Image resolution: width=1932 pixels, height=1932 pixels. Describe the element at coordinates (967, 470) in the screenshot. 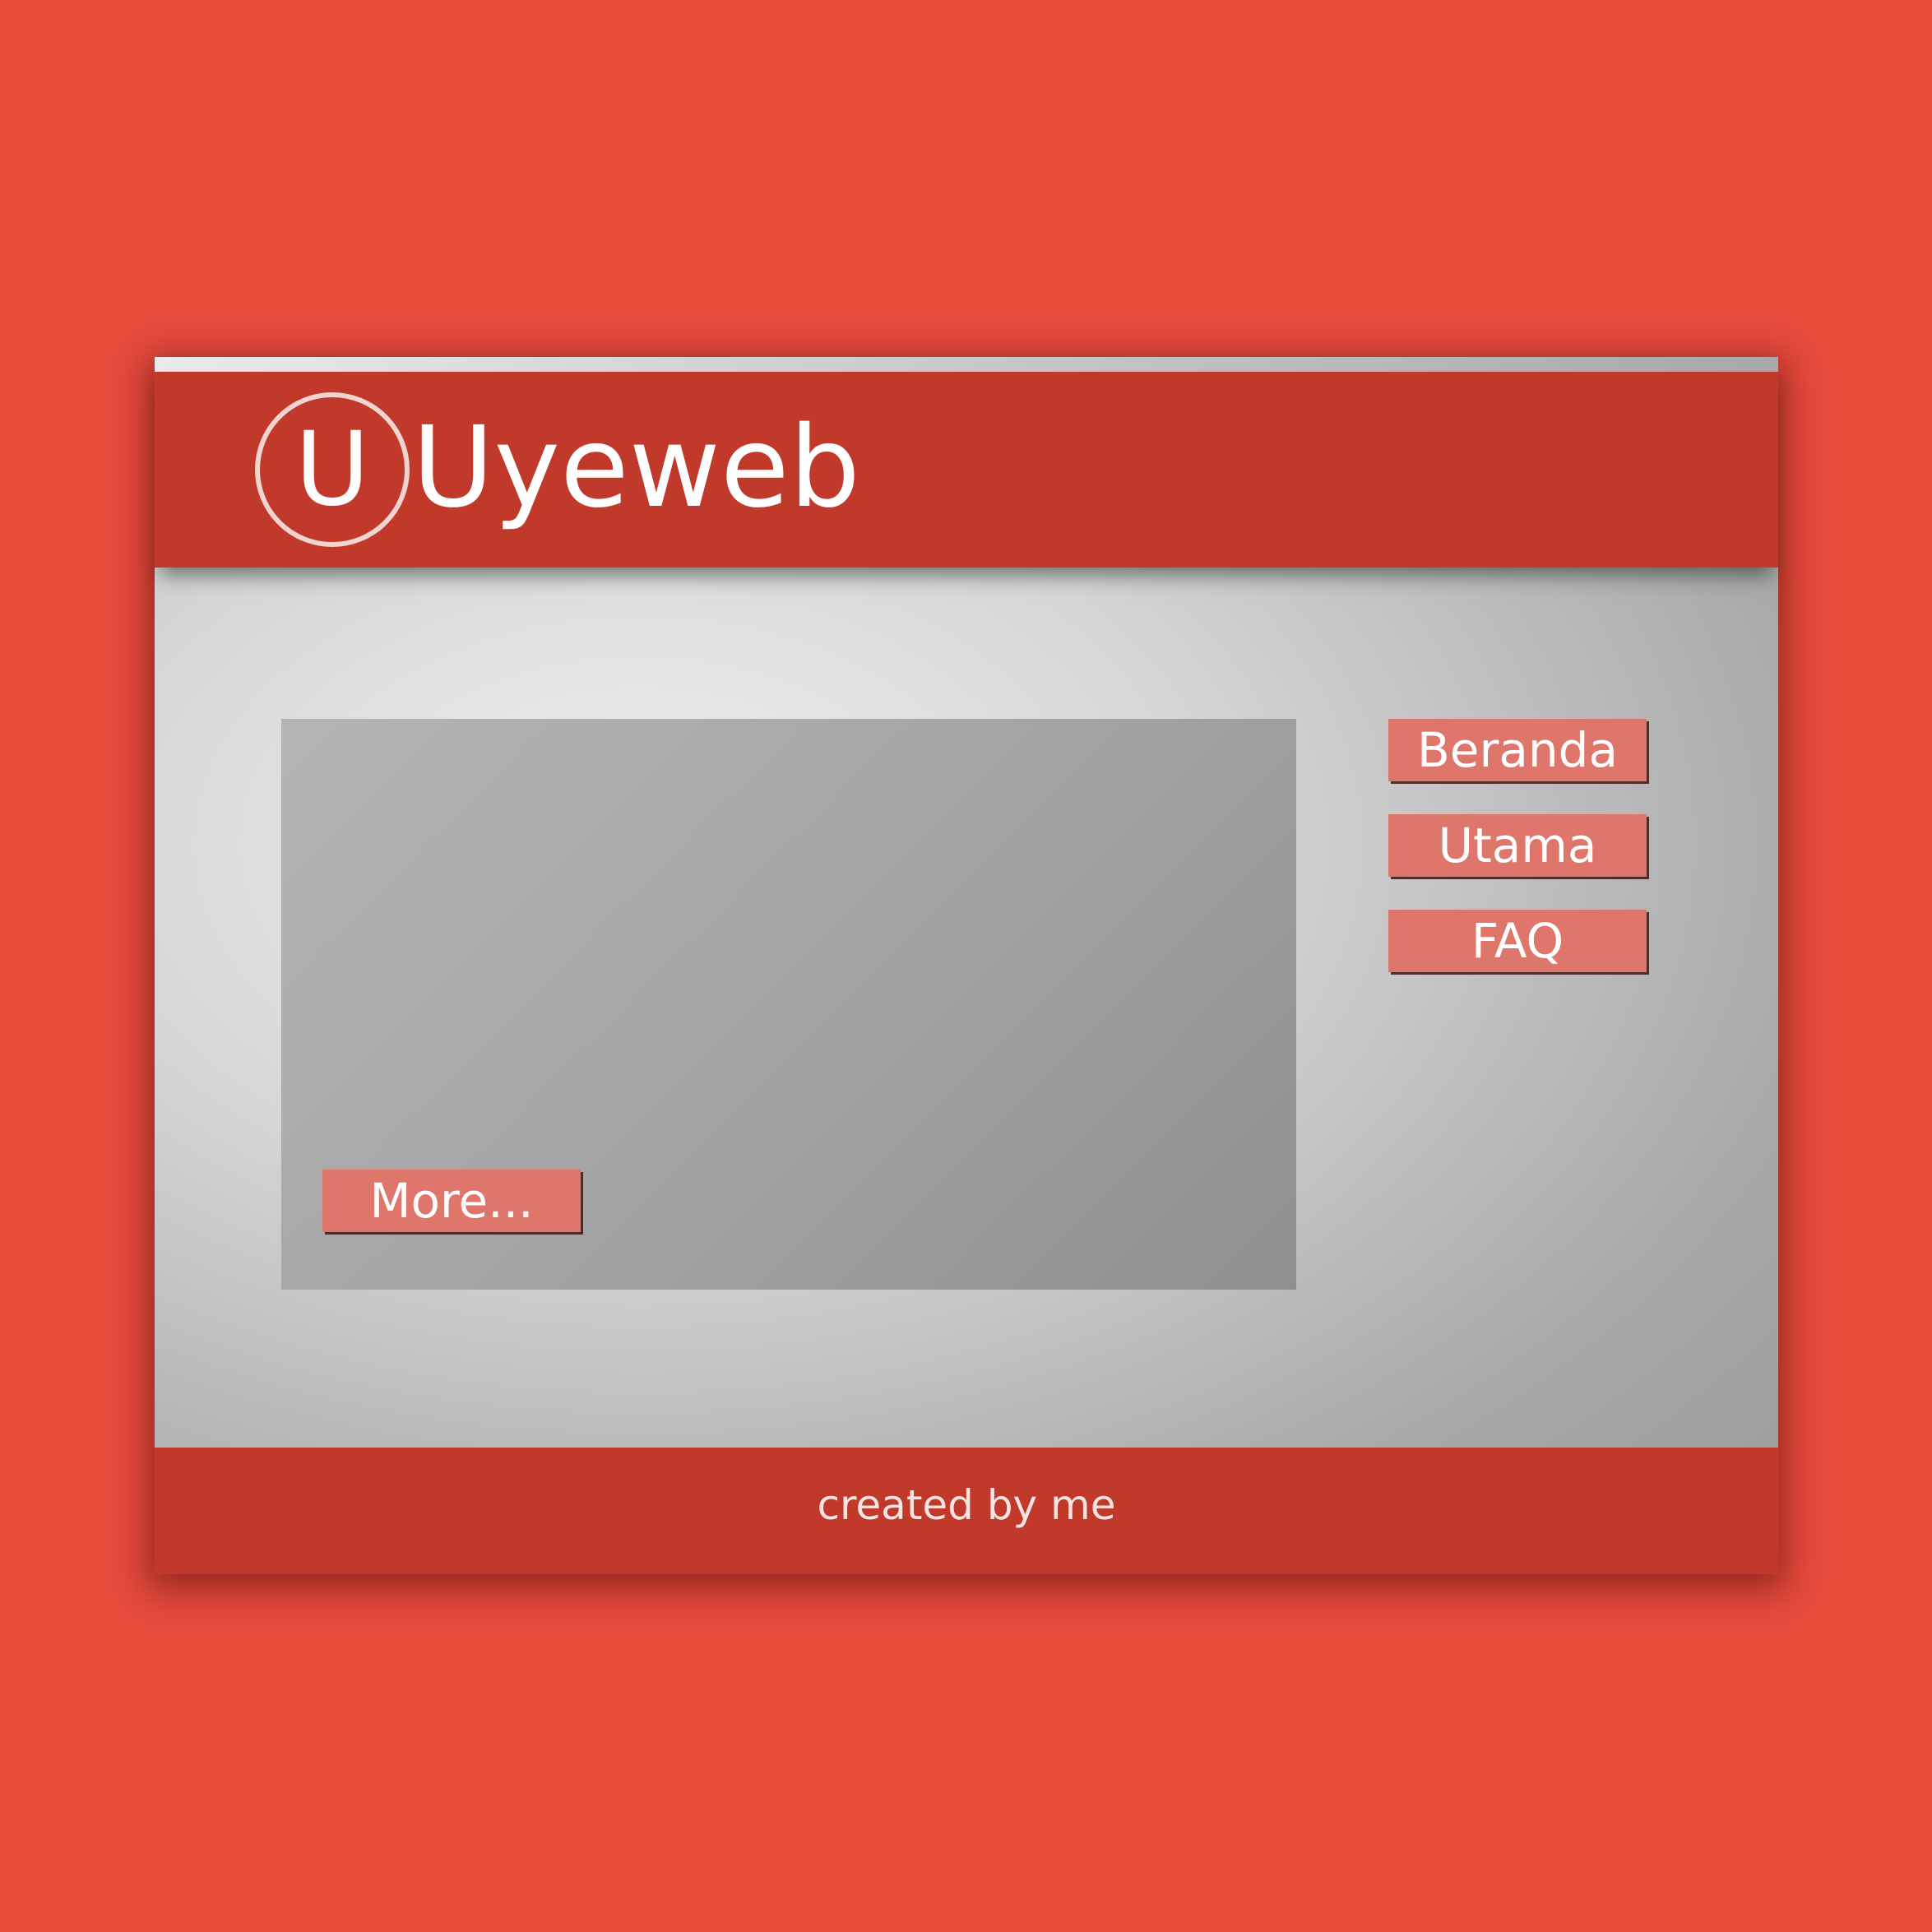

I see `site-header: U Uyeweb` at that location.